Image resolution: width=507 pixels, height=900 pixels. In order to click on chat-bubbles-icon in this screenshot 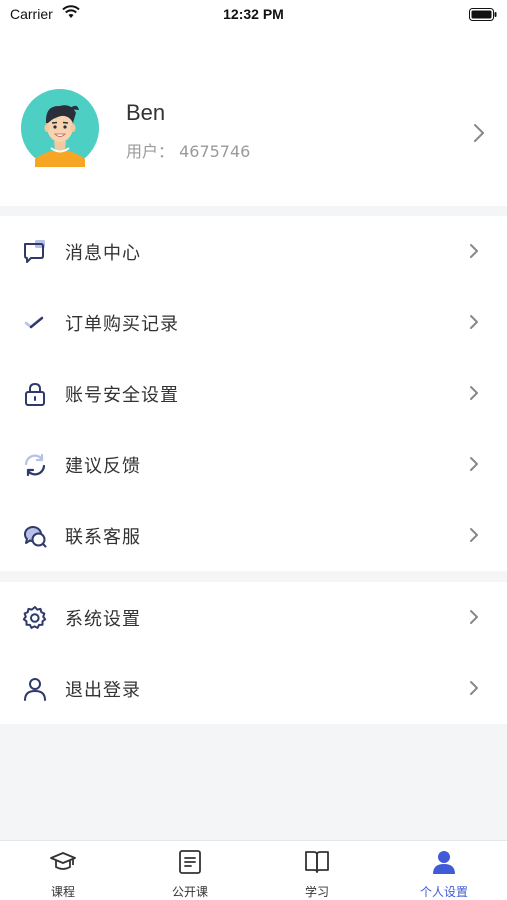, I will do `click(35, 537)`.